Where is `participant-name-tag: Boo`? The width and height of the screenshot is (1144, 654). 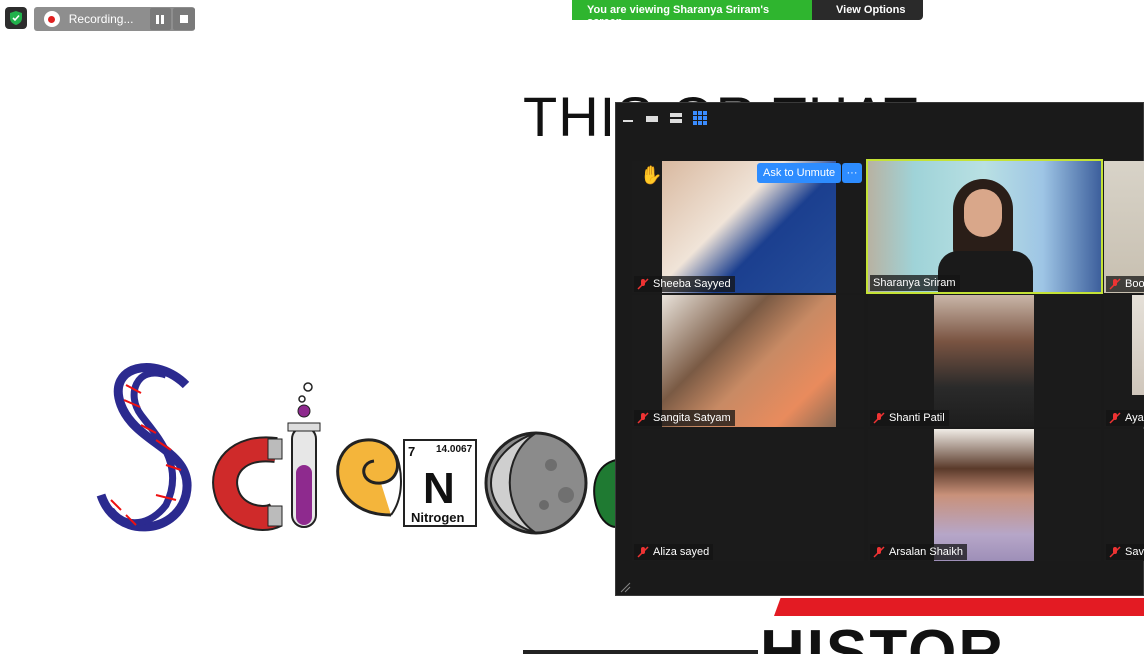
participant-name-tag: Boo is located at coordinates (1125, 284).